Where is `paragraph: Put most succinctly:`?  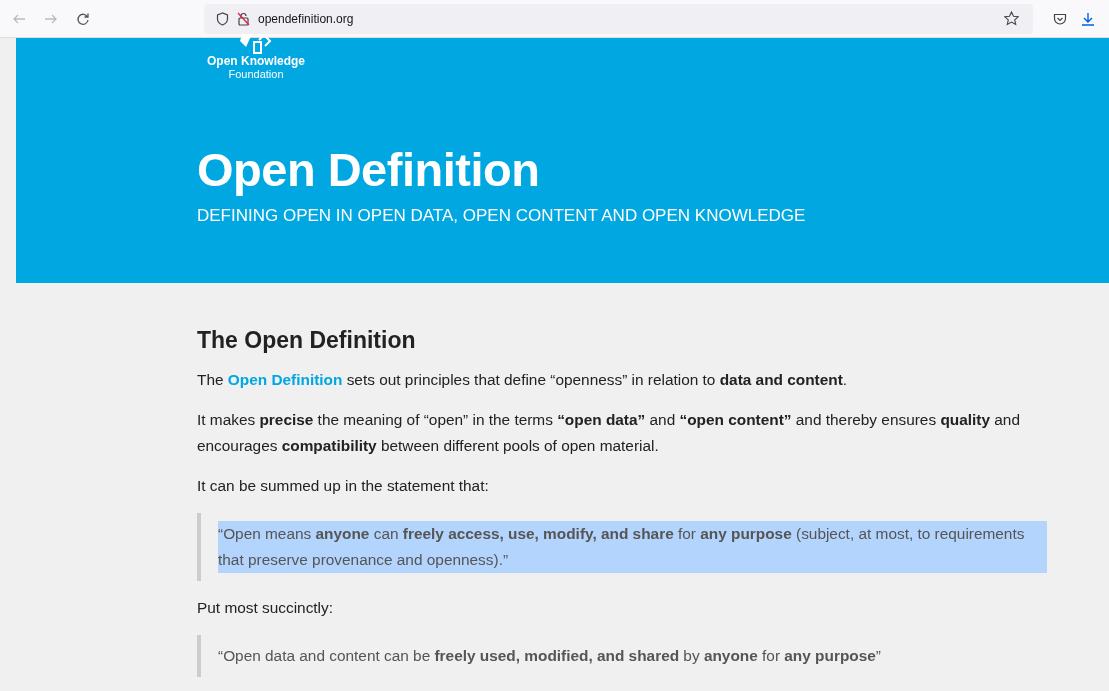 paragraph: Put most succinctly: is located at coordinates (265, 608).